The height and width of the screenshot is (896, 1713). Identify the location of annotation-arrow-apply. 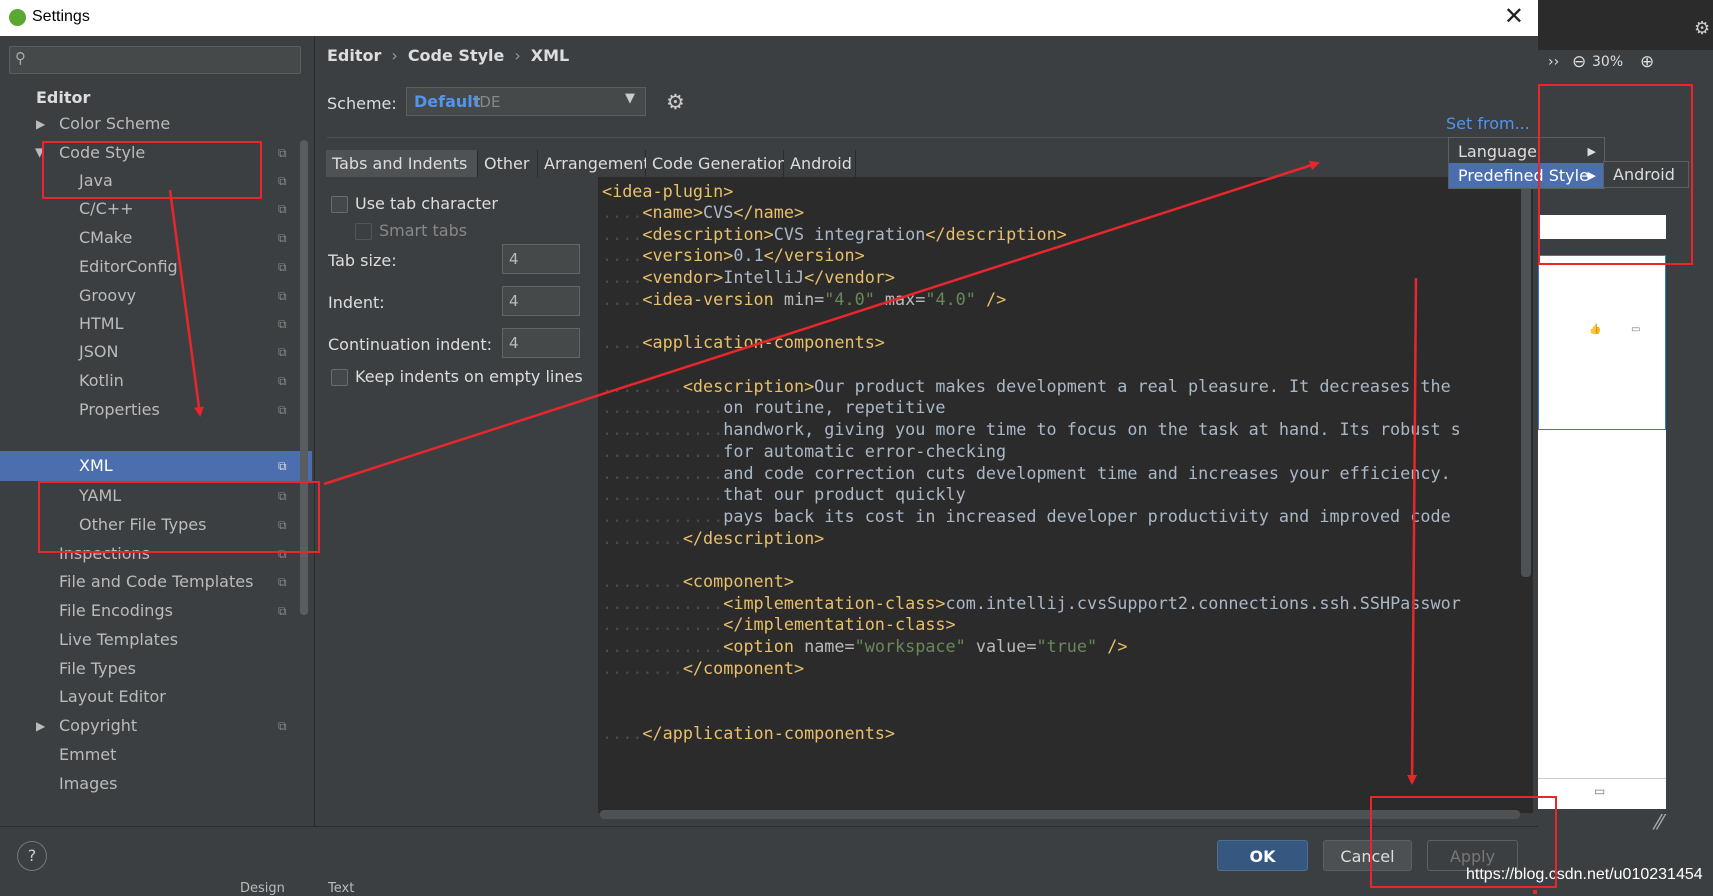
(1412, 531).